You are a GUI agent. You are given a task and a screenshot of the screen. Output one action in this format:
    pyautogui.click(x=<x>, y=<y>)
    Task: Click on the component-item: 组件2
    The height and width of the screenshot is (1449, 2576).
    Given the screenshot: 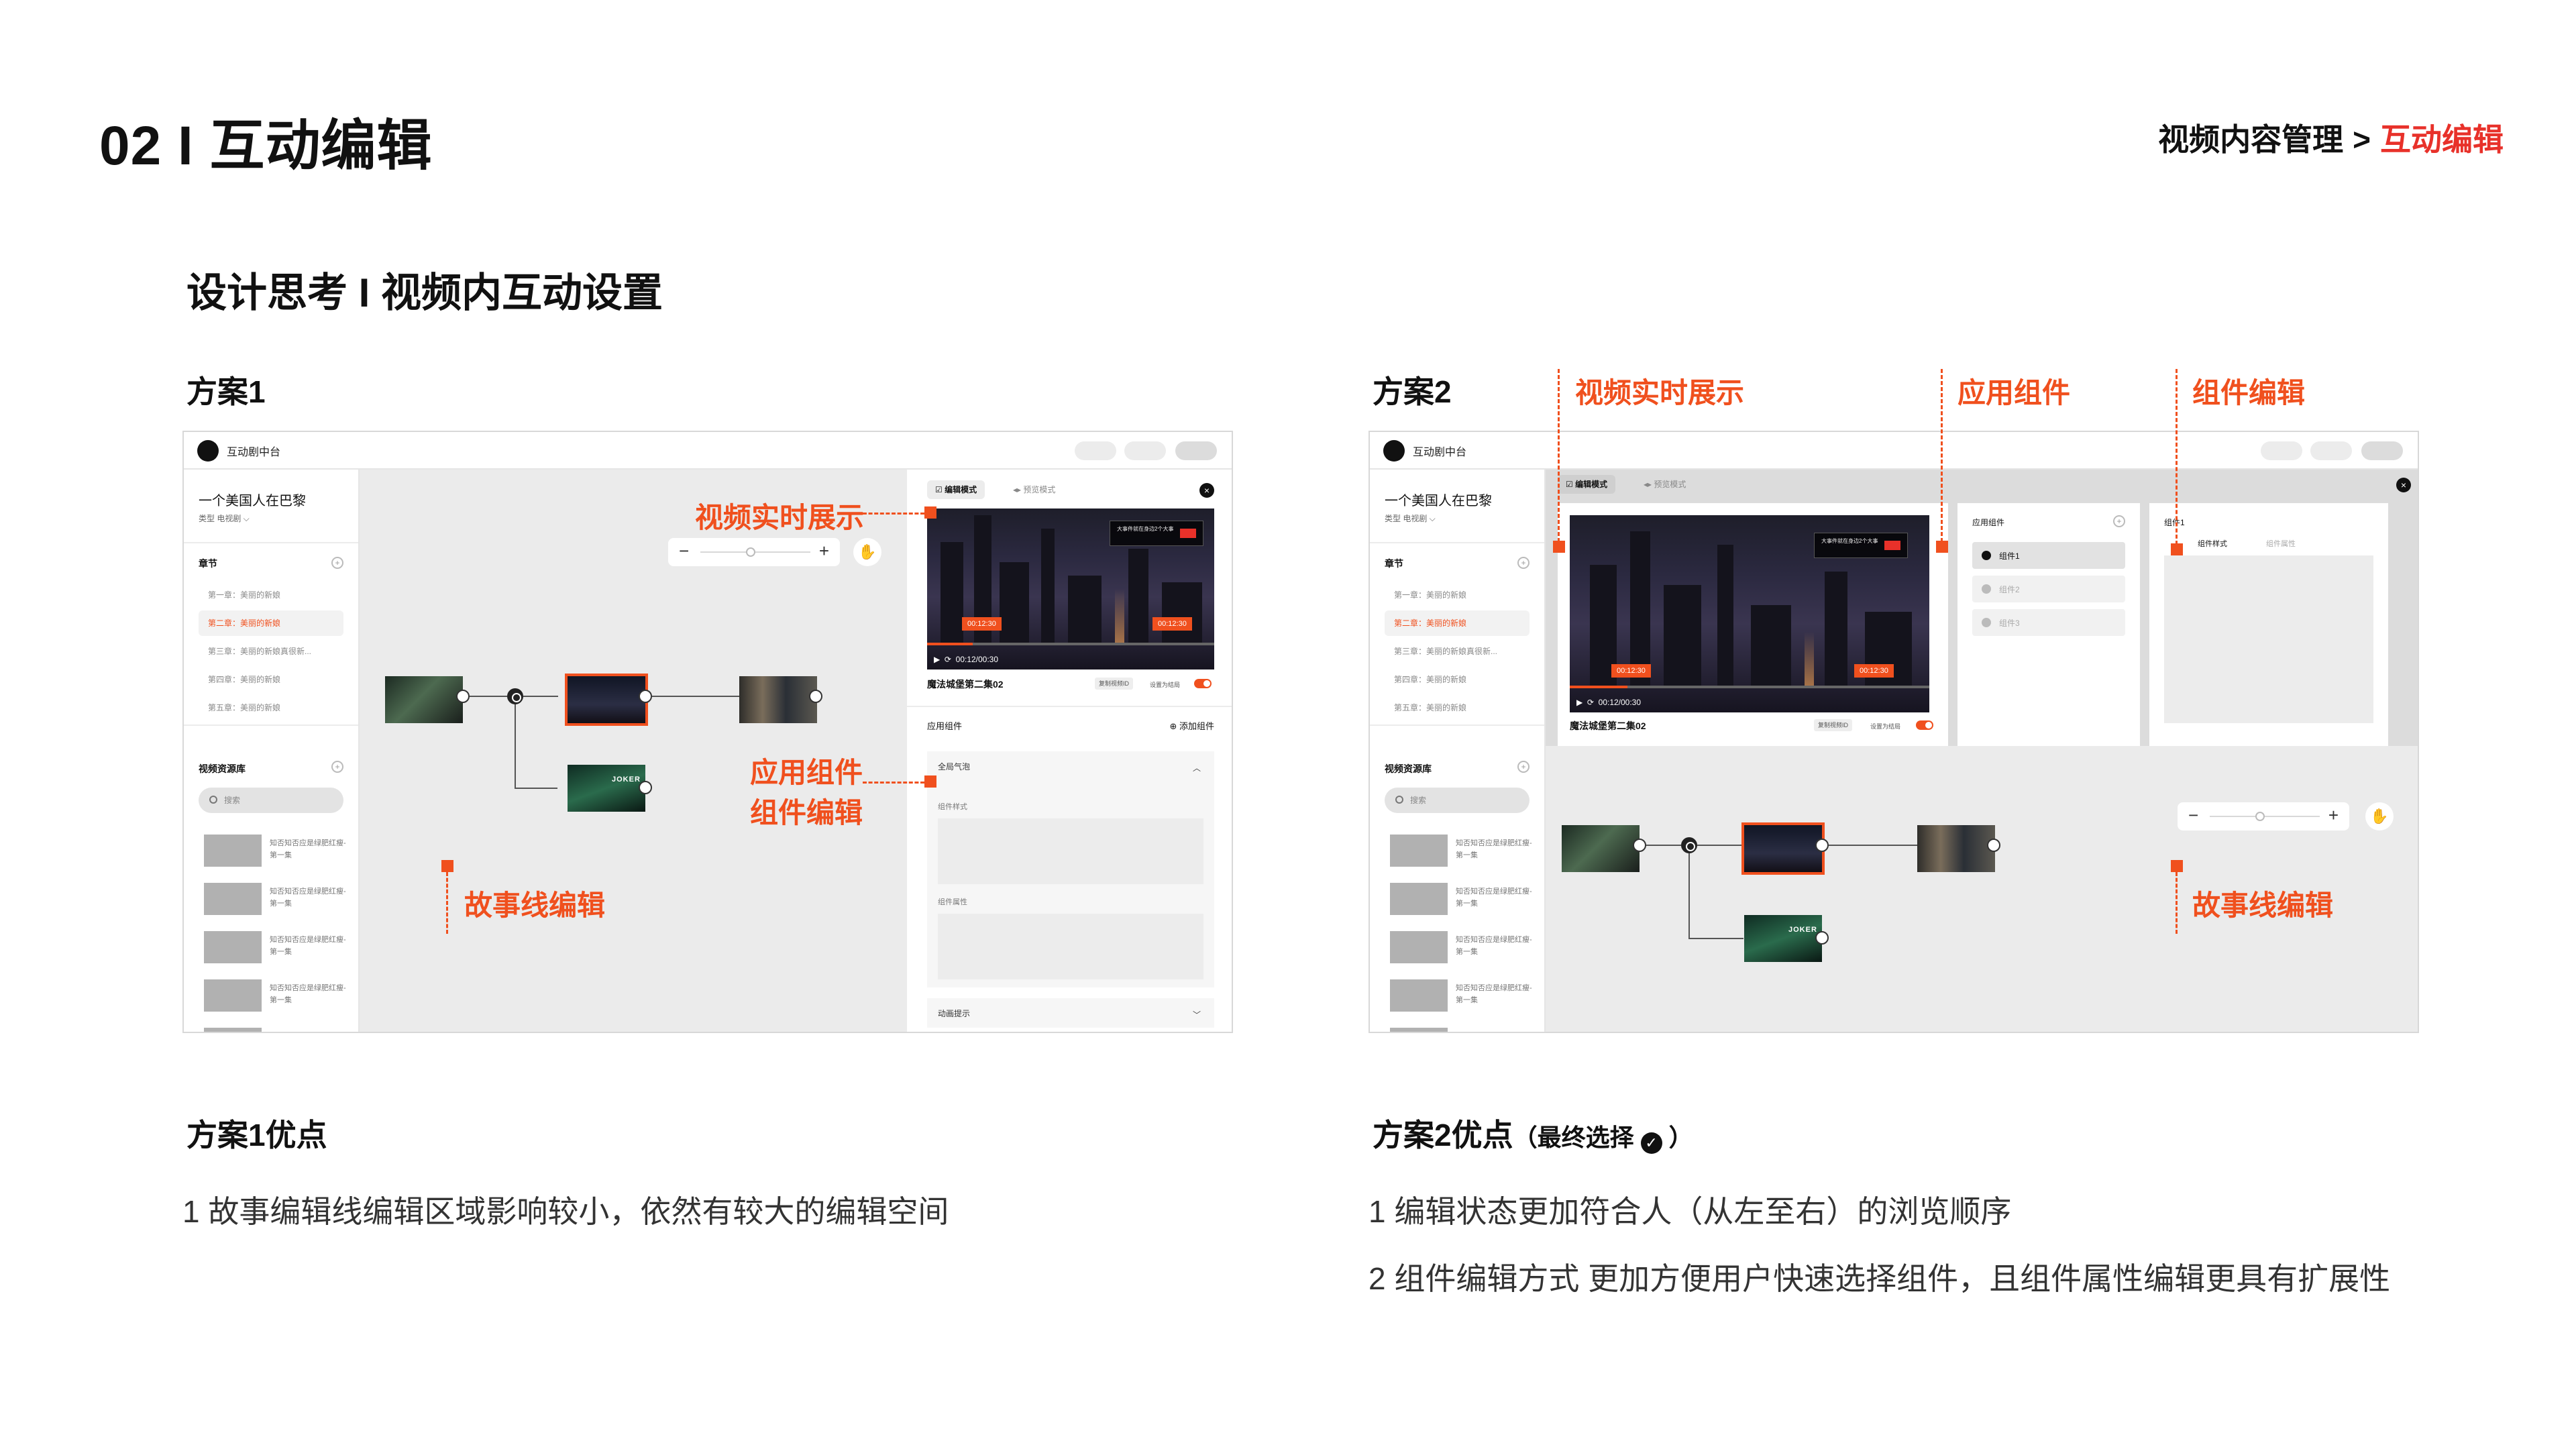 What is the action you would take?
    pyautogui.click(x=2048, y=589)
    